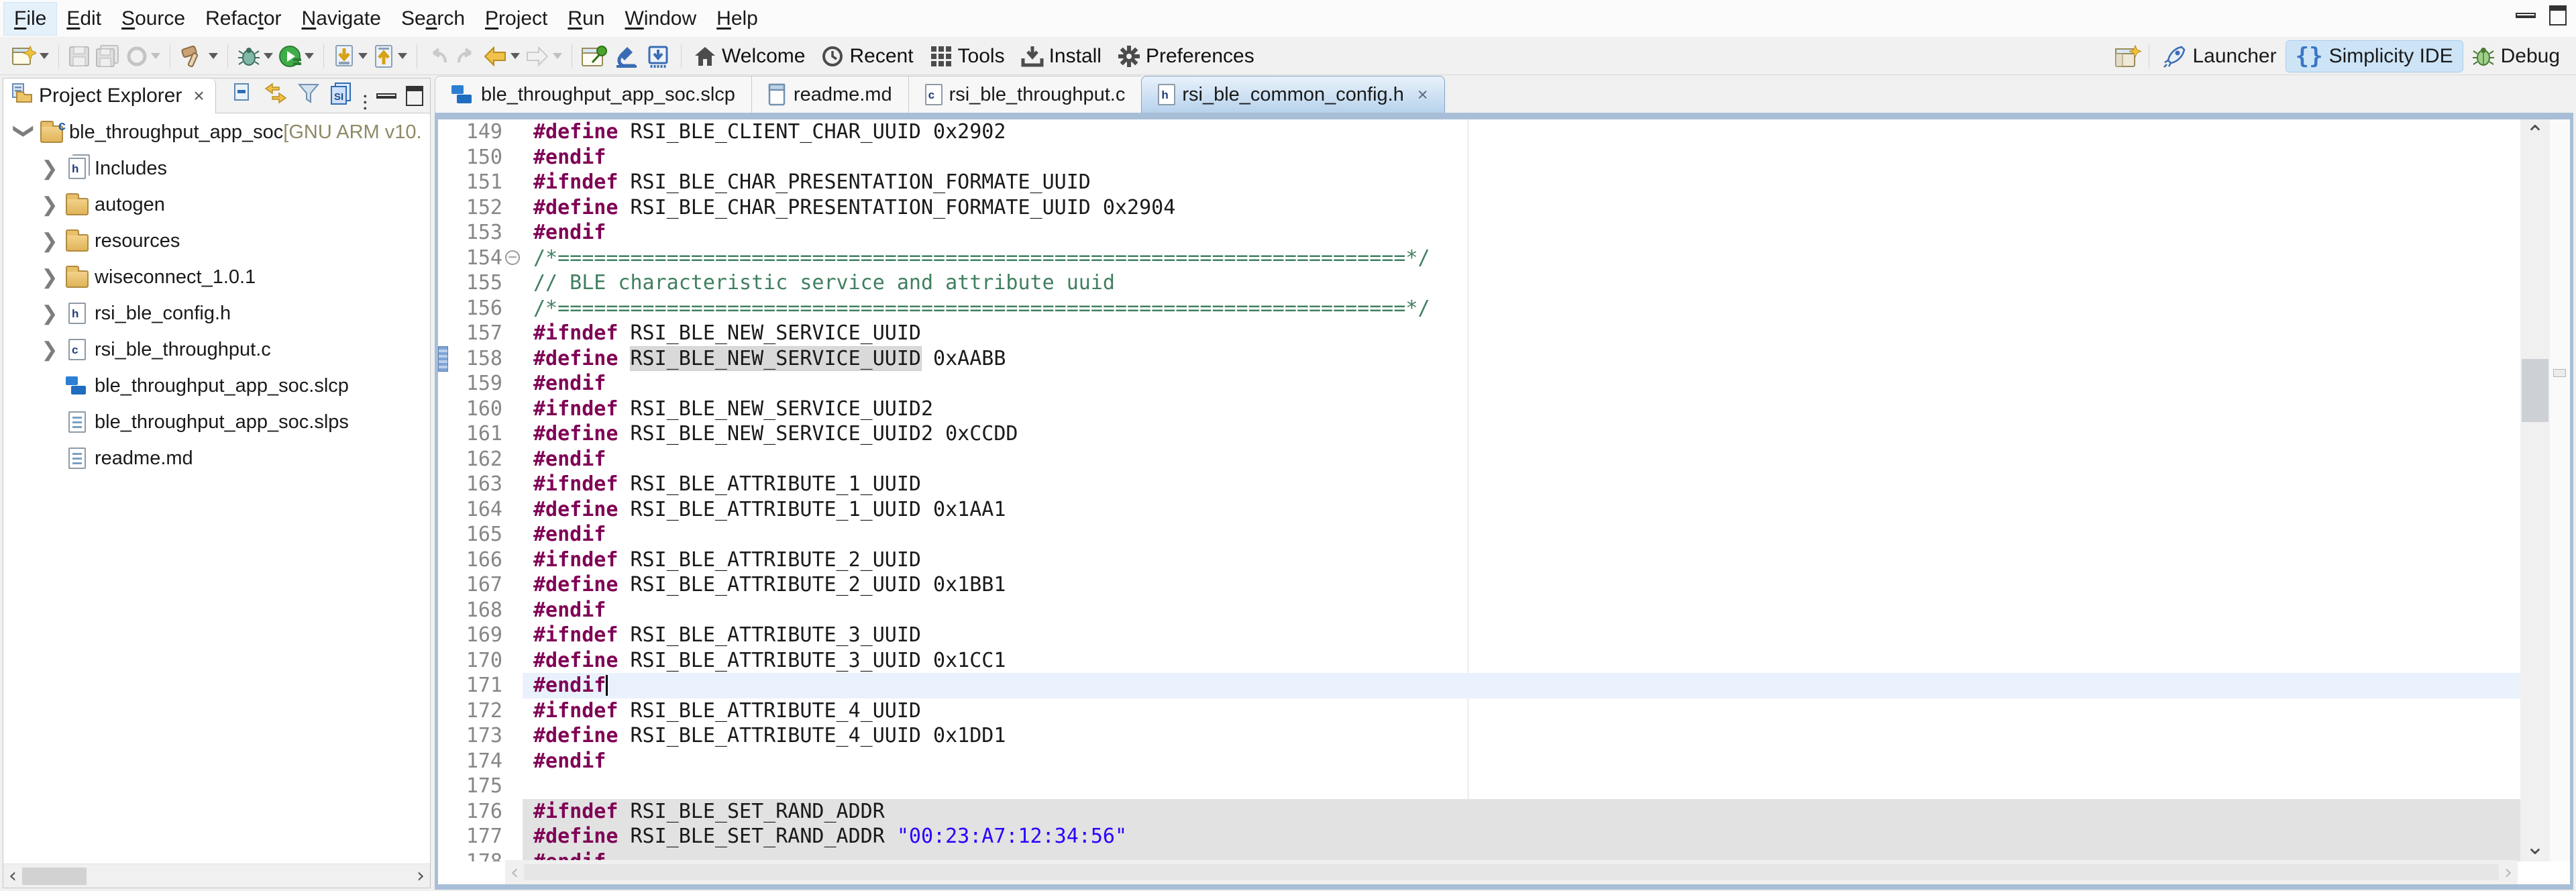 The image size is (2576, 891). I want to click on code-line-160: 160 #ifndef RSI_BLE_NEW_SERVICE_UUID2, so click(1479, 410).